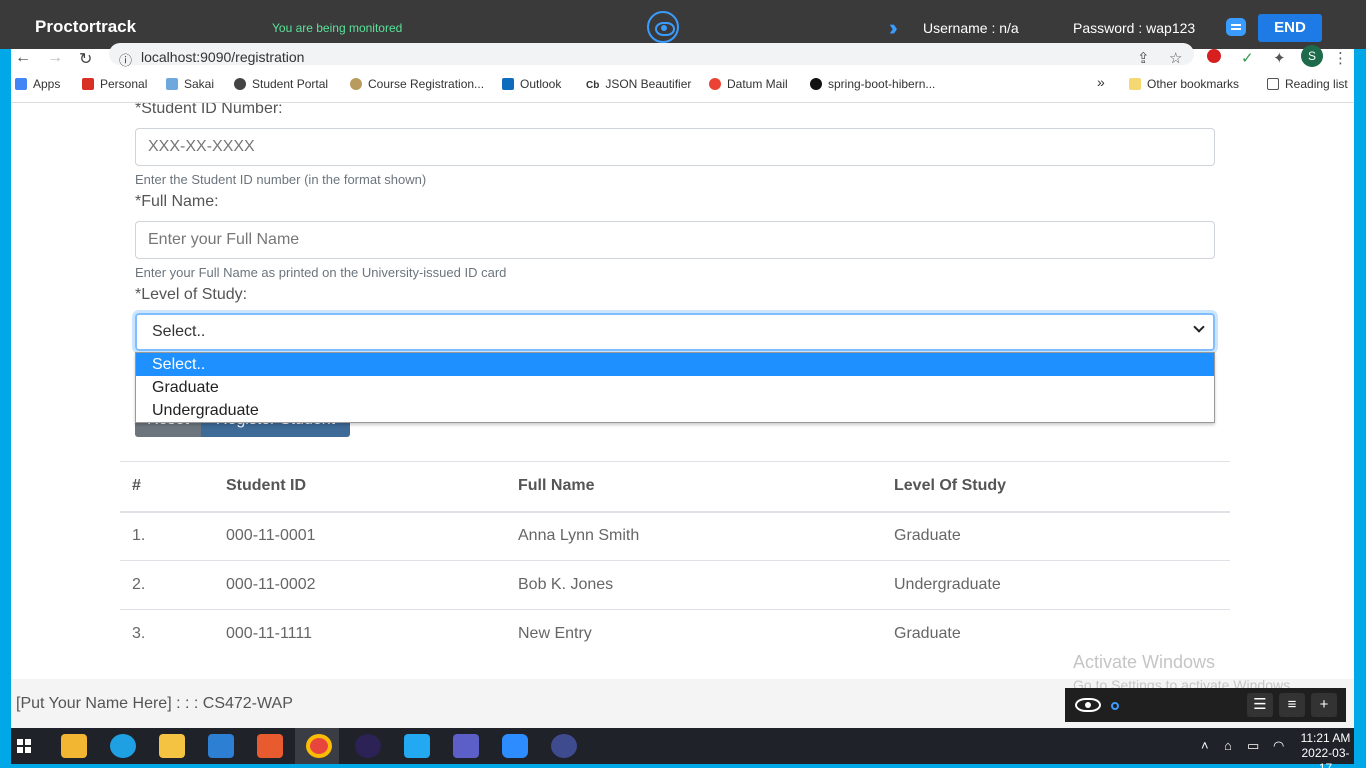 This screenshot has width=1366, height=768. What do you see at coordinates (1273, 84) in the screenshot?
I see `reading-list-icon` at bounding box center [1273, 84].